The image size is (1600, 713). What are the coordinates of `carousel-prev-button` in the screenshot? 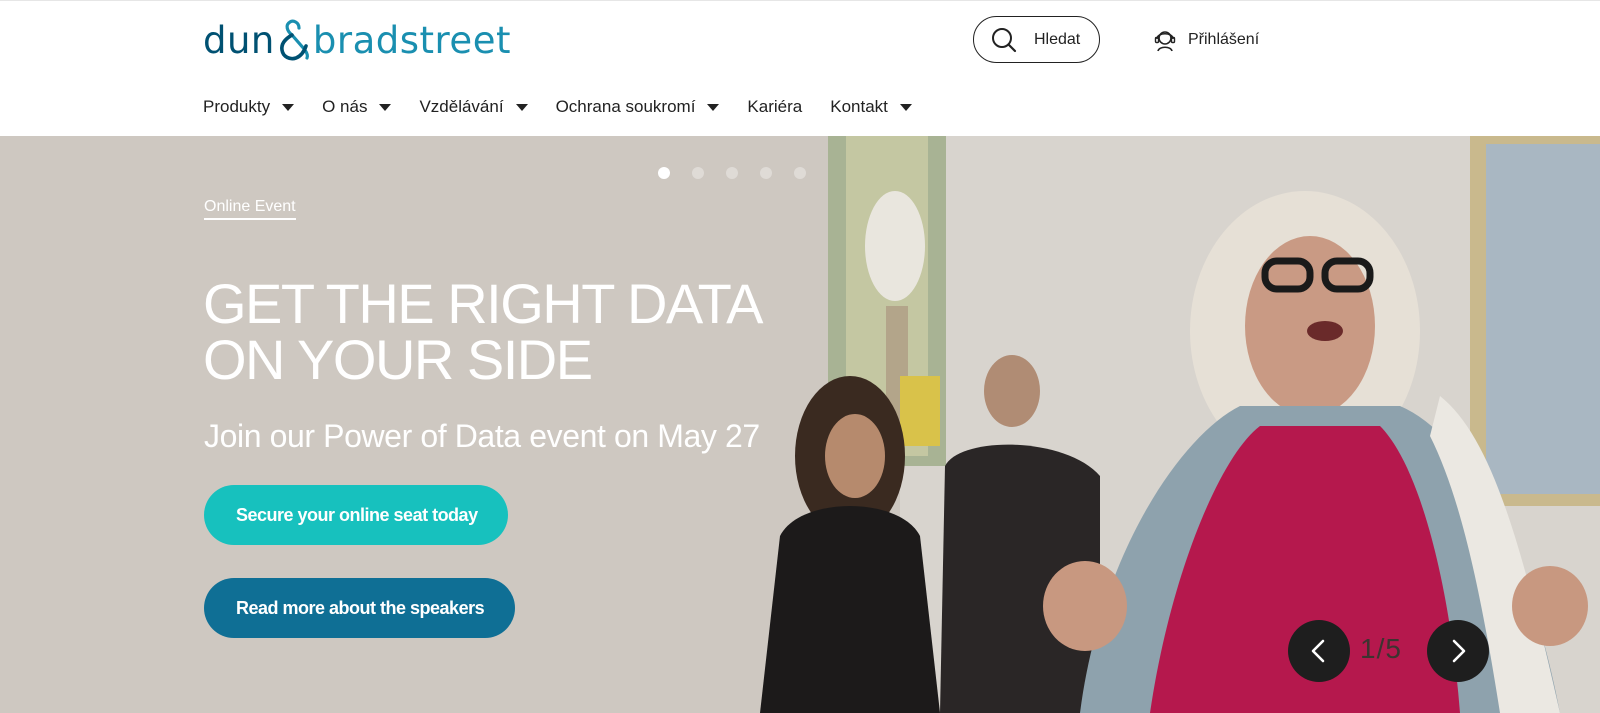 It's located at (1319, 651).